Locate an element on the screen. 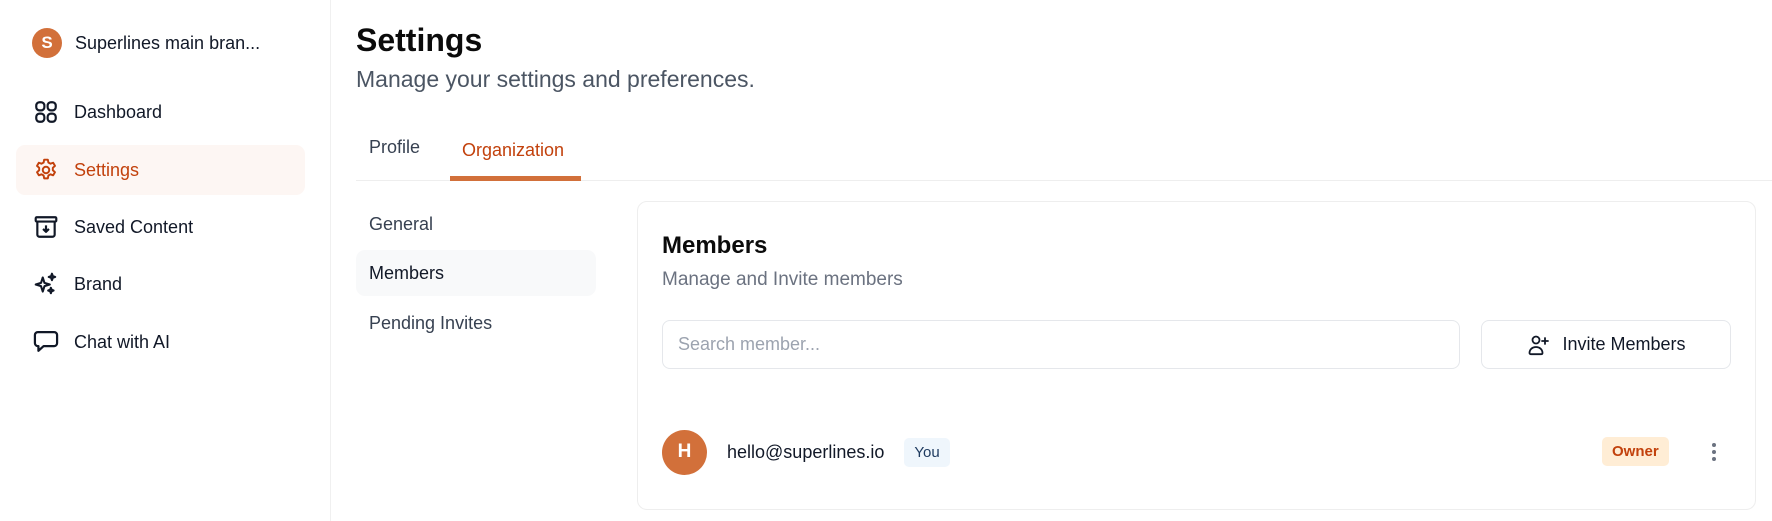  sidebar-item-chat-with-ai: Chat with AI is located at coordinates (160, 342).